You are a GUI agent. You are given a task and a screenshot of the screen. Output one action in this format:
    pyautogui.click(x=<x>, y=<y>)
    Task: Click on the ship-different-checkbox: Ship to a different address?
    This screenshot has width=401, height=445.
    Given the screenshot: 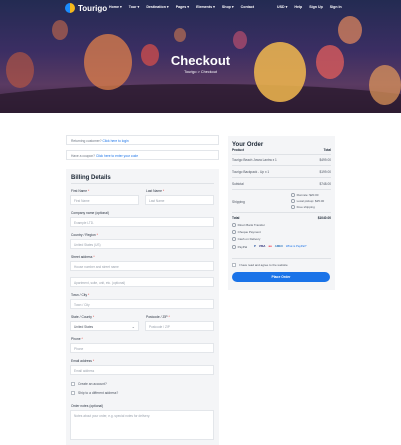 What is the action you would take?
    pyautogui.click(x=94, y=393)
    